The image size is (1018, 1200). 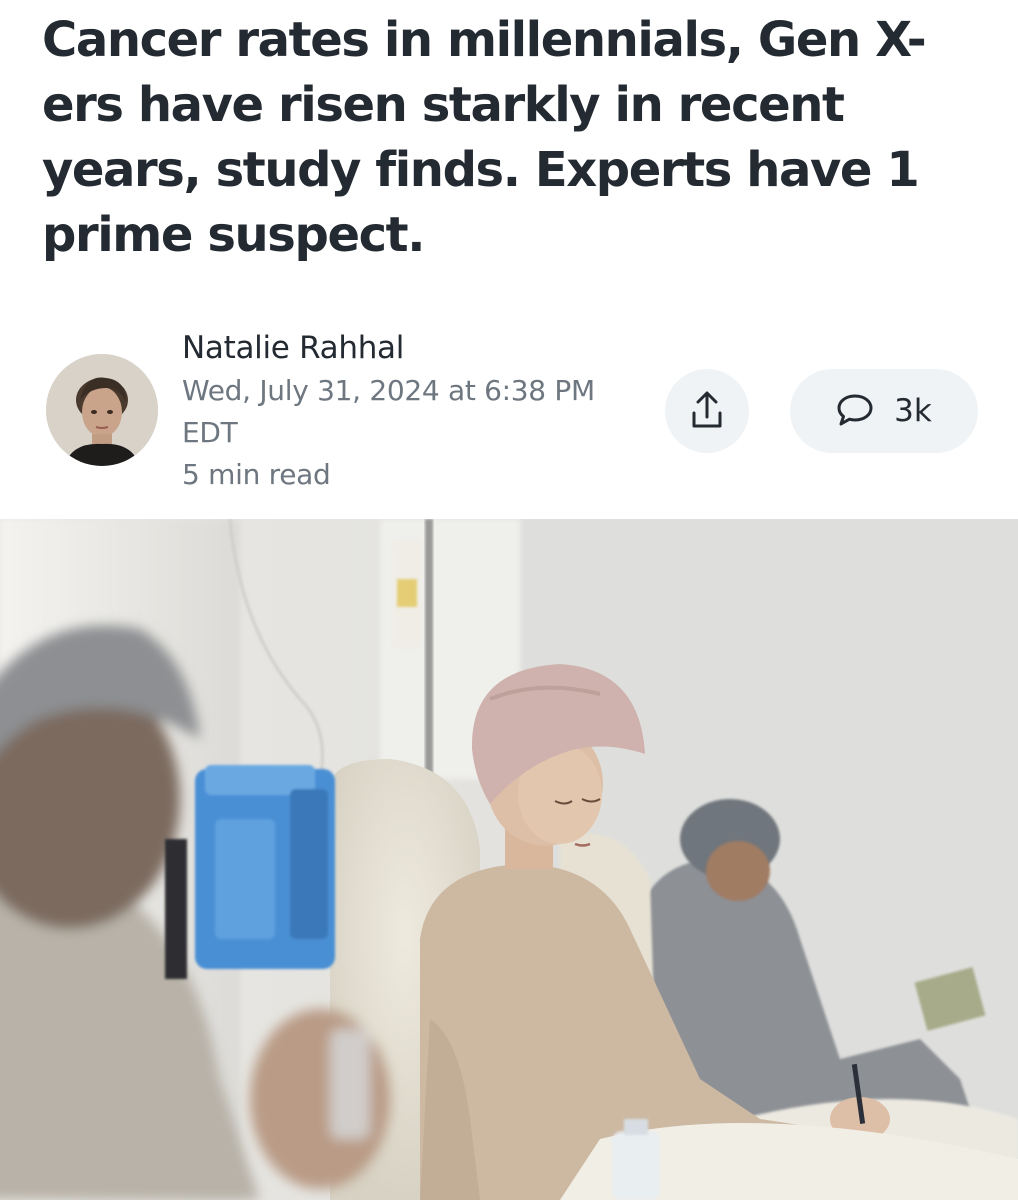 What do you see at coordinates (210, 432) in the screenshot?
I see `publish-timezone: EDT` at bounding box center [210, 432].